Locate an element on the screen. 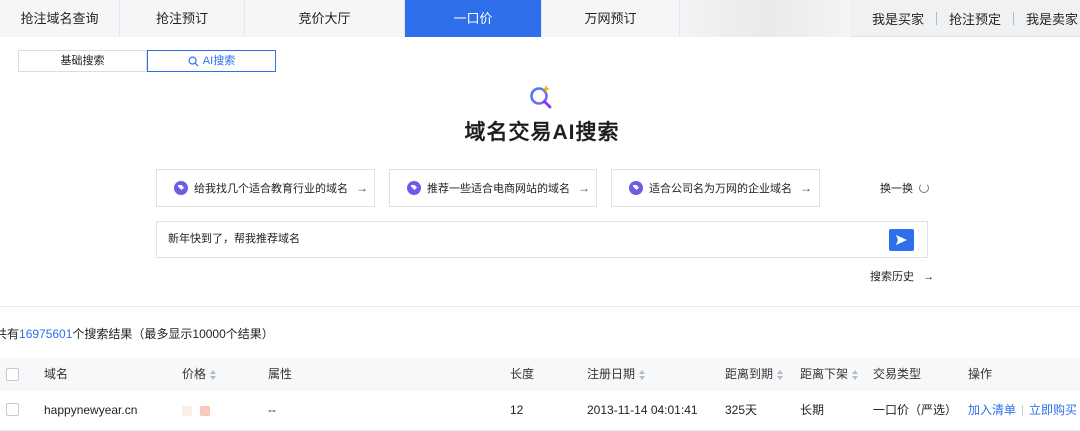 Image resolution: width=1080 pixels, height=431 pixels. suggestion-enterprise: 适合公司名为万网的企业域名 → is located at coordinates (715, 188).